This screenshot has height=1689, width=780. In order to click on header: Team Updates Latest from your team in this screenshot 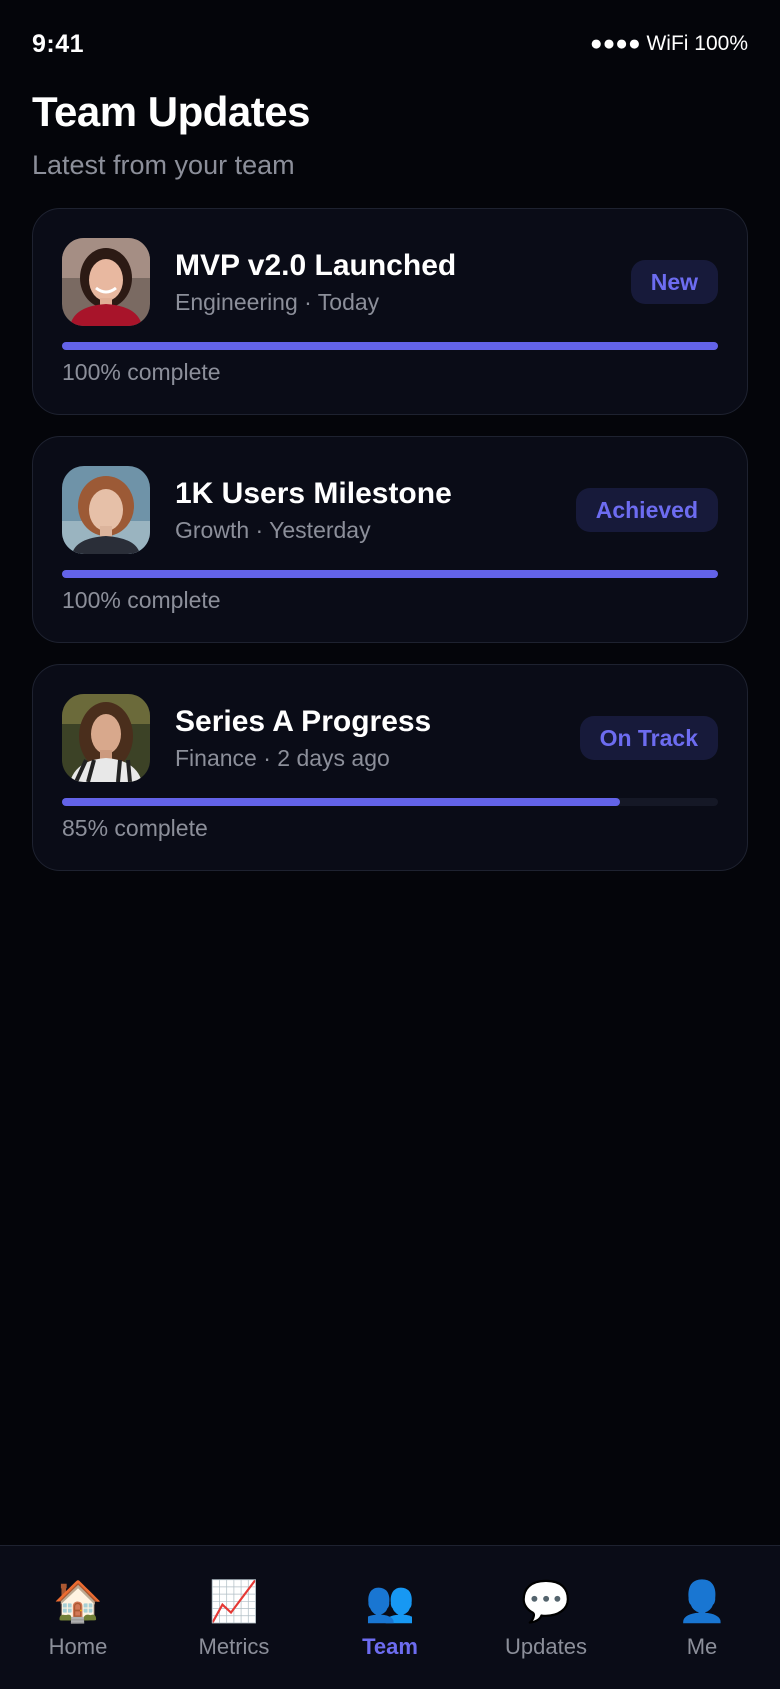, I will do `click(171, 134)`.